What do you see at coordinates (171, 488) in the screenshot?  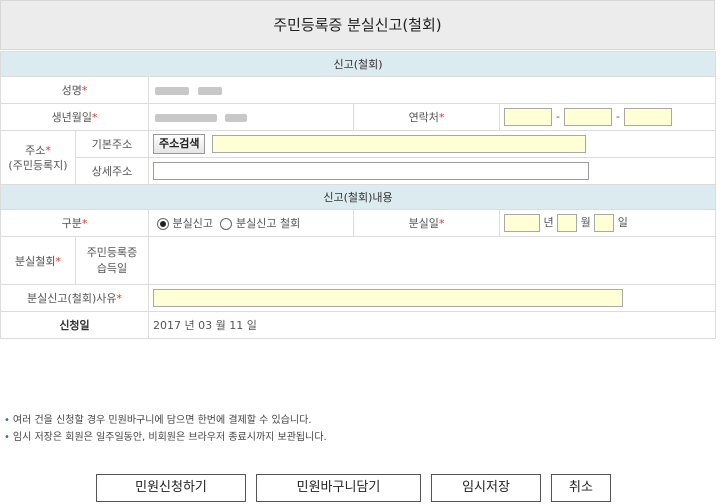 I see `apply-button: 민원신청하기` at bounding box center [171, 488].